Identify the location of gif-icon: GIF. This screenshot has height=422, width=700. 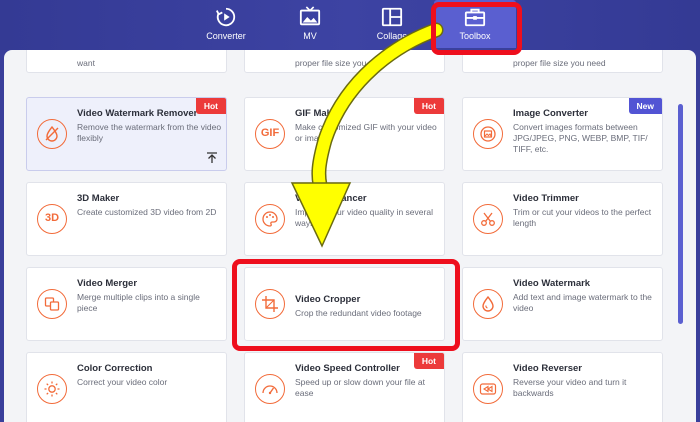
(270, 133).